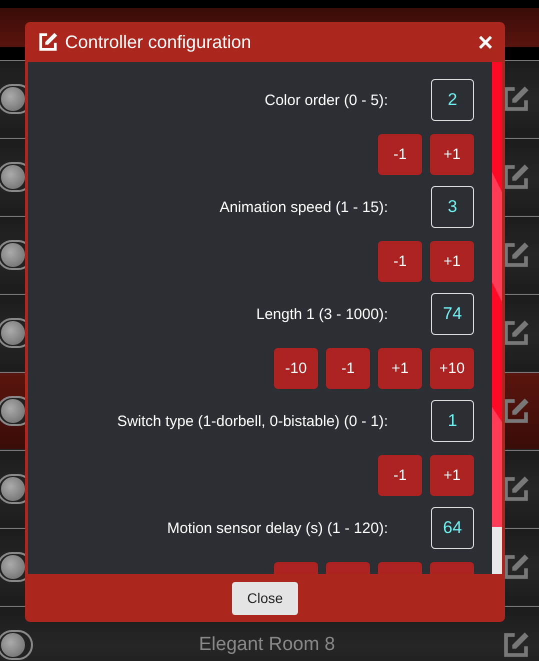 Image resolution: width=539 pixels, height=661 pixels. I want to click on setting-label: Animation speed (1 - 15):, so click(304, 207).